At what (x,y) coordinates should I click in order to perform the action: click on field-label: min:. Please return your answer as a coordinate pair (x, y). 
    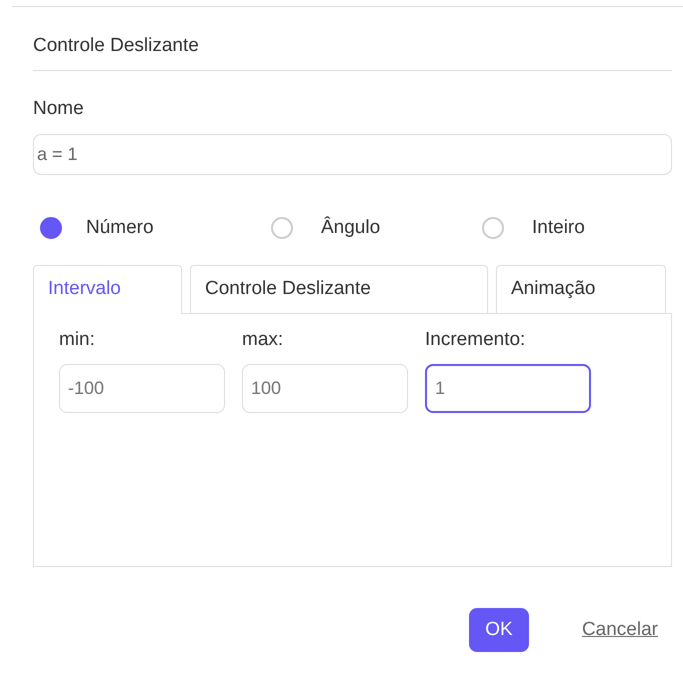
    Looking at the image, I should click on (77, 340).